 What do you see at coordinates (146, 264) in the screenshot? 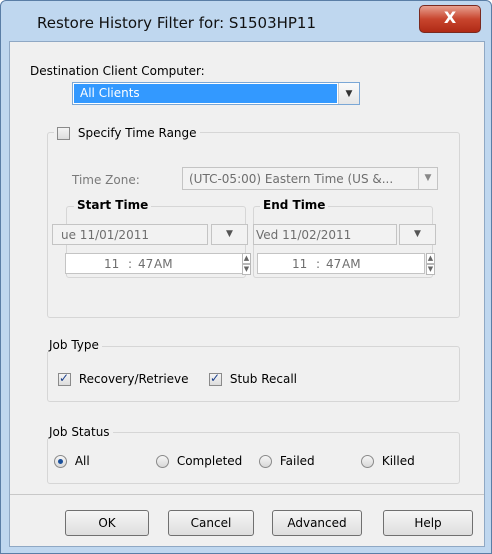
I see `start-minute: 47` at bounding box center [146, 264].